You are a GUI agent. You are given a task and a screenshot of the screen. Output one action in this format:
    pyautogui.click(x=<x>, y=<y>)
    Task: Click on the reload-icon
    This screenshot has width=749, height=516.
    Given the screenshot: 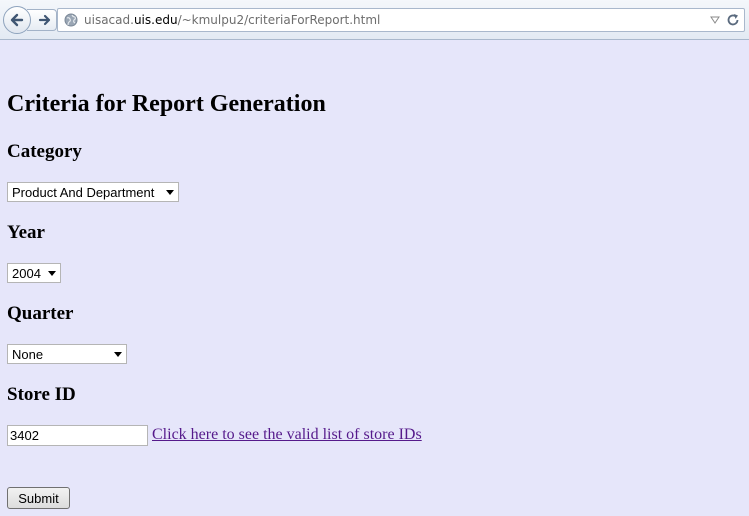 What is the action you would take?
    pyautogui.click(x=733, y=20)
    